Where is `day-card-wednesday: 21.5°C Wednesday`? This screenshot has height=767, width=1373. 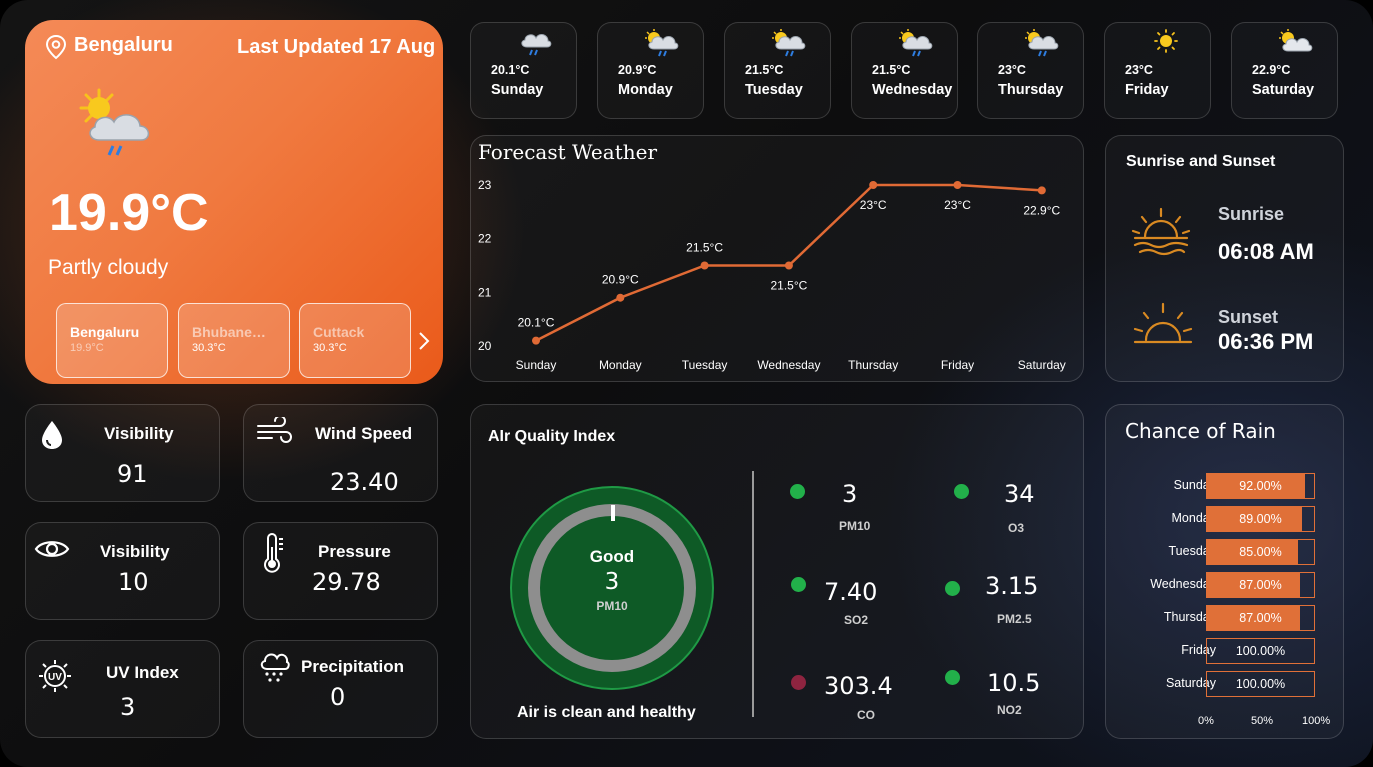
day-card-wednesday: 21.5°C Wednesday is located at coordinates (904, 70).